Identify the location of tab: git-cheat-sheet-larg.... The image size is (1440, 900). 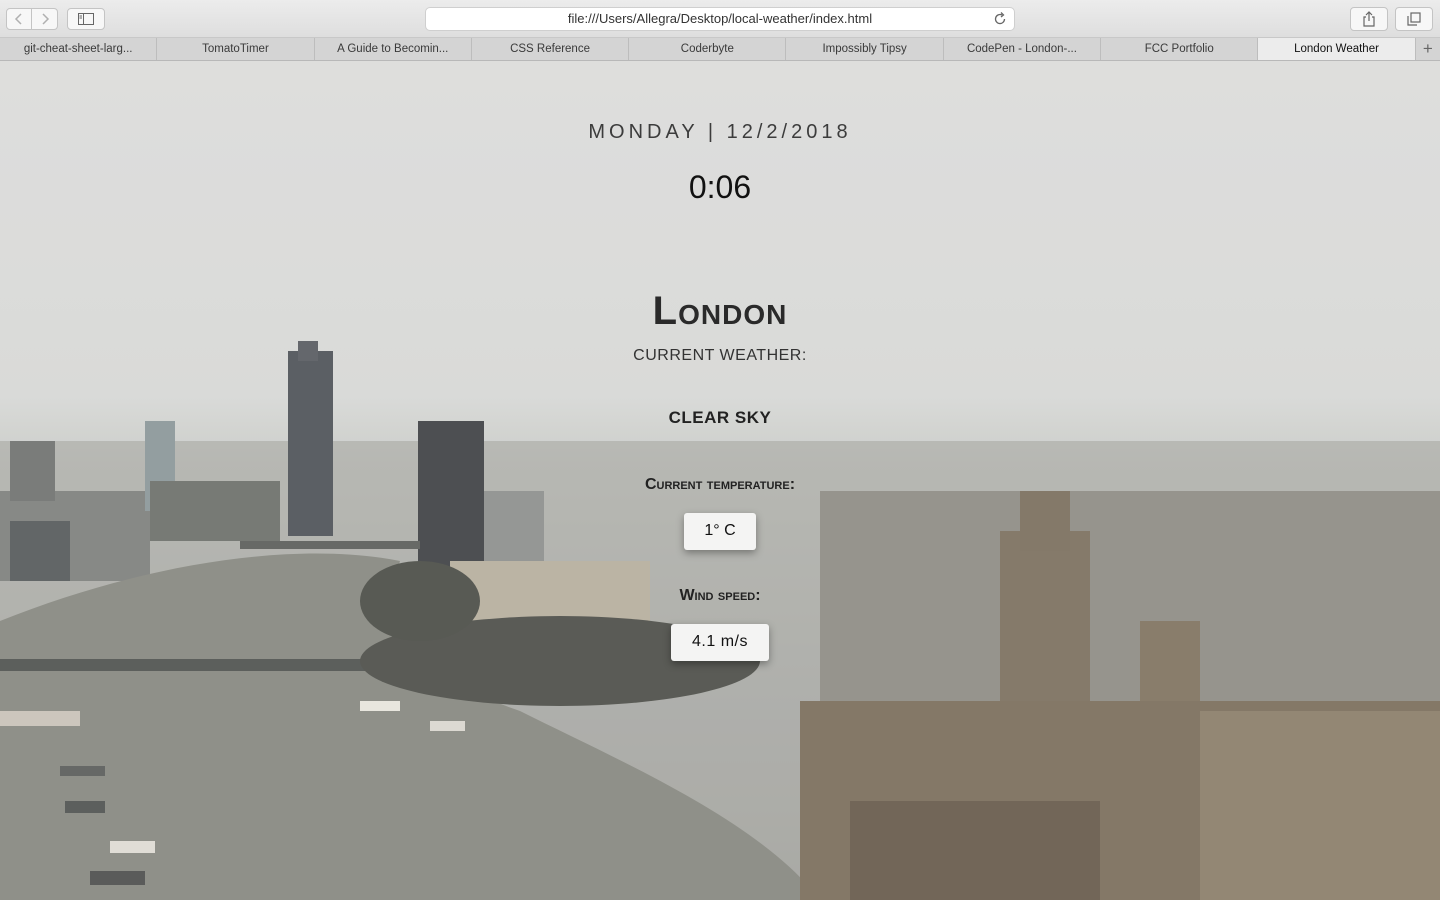
(79, 49).